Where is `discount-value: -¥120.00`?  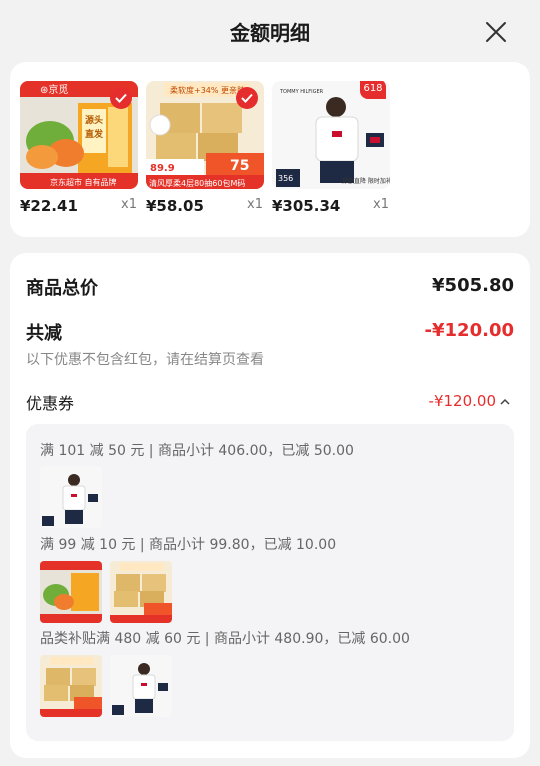 discount-value: -¥120.00 is located at coordinates (469, 330).